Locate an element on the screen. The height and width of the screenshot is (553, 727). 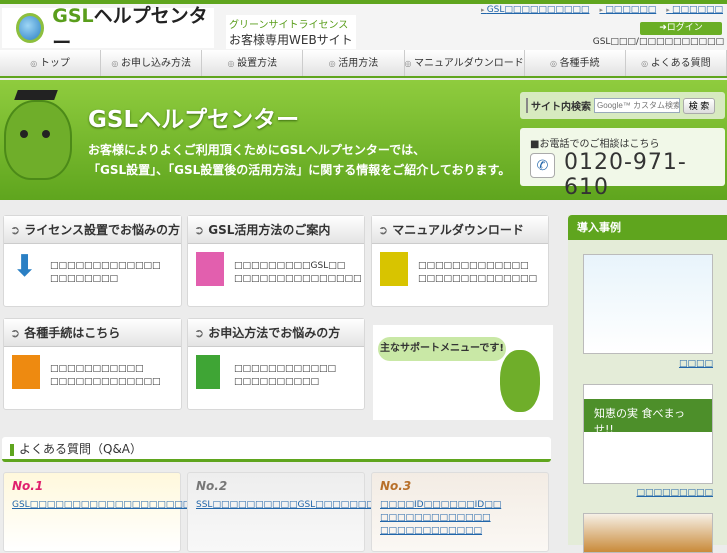
faq-item: No.2 SSL□□□□□□□□□□GSL□□□□□□□□□□□□□□□□ is located at coordinates (319, 512).